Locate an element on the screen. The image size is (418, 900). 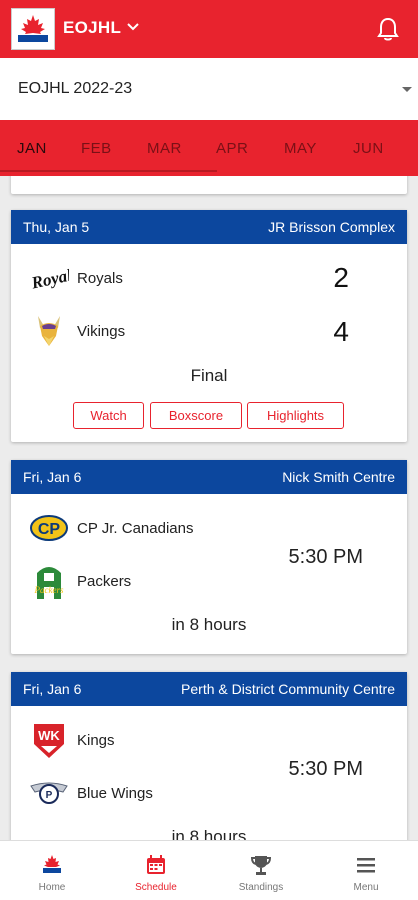
svg-text: CP is located at coordinates (49, 529).